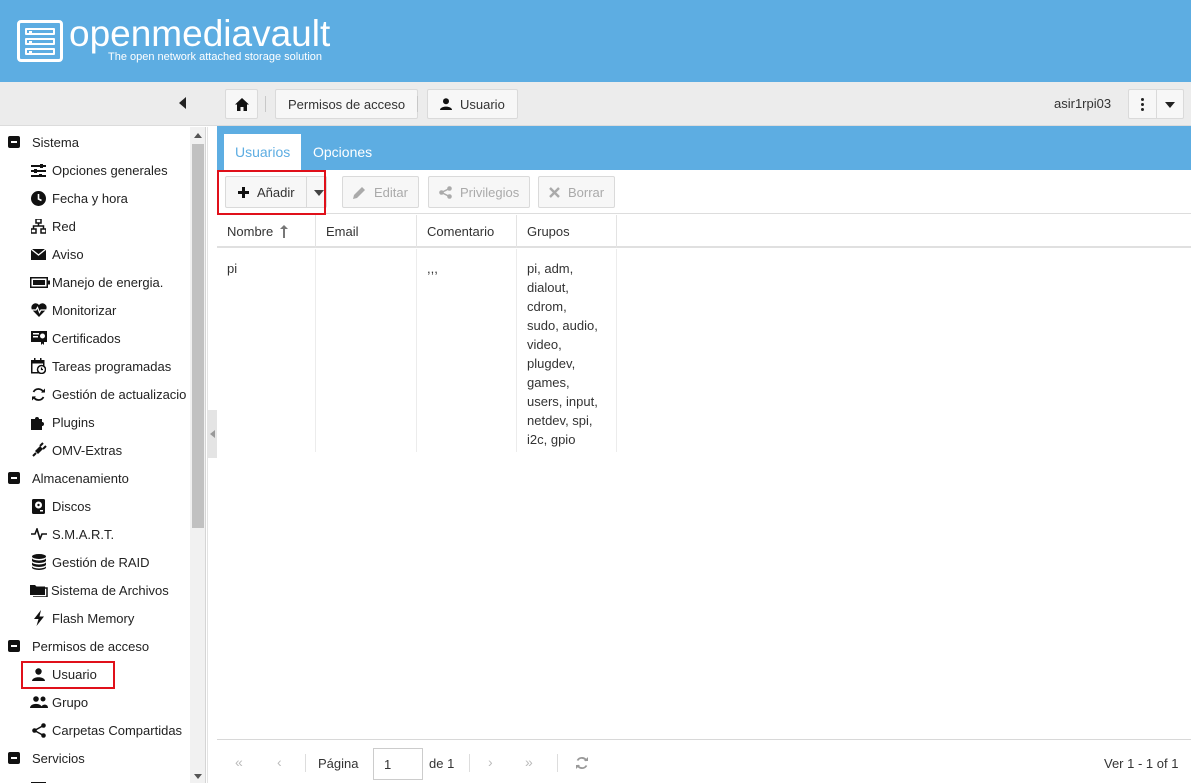 This screenshot has width=1191, height=783. Describe the element at coordinates (38, 450) in the screenshot. I see `plug-icon` at that location.